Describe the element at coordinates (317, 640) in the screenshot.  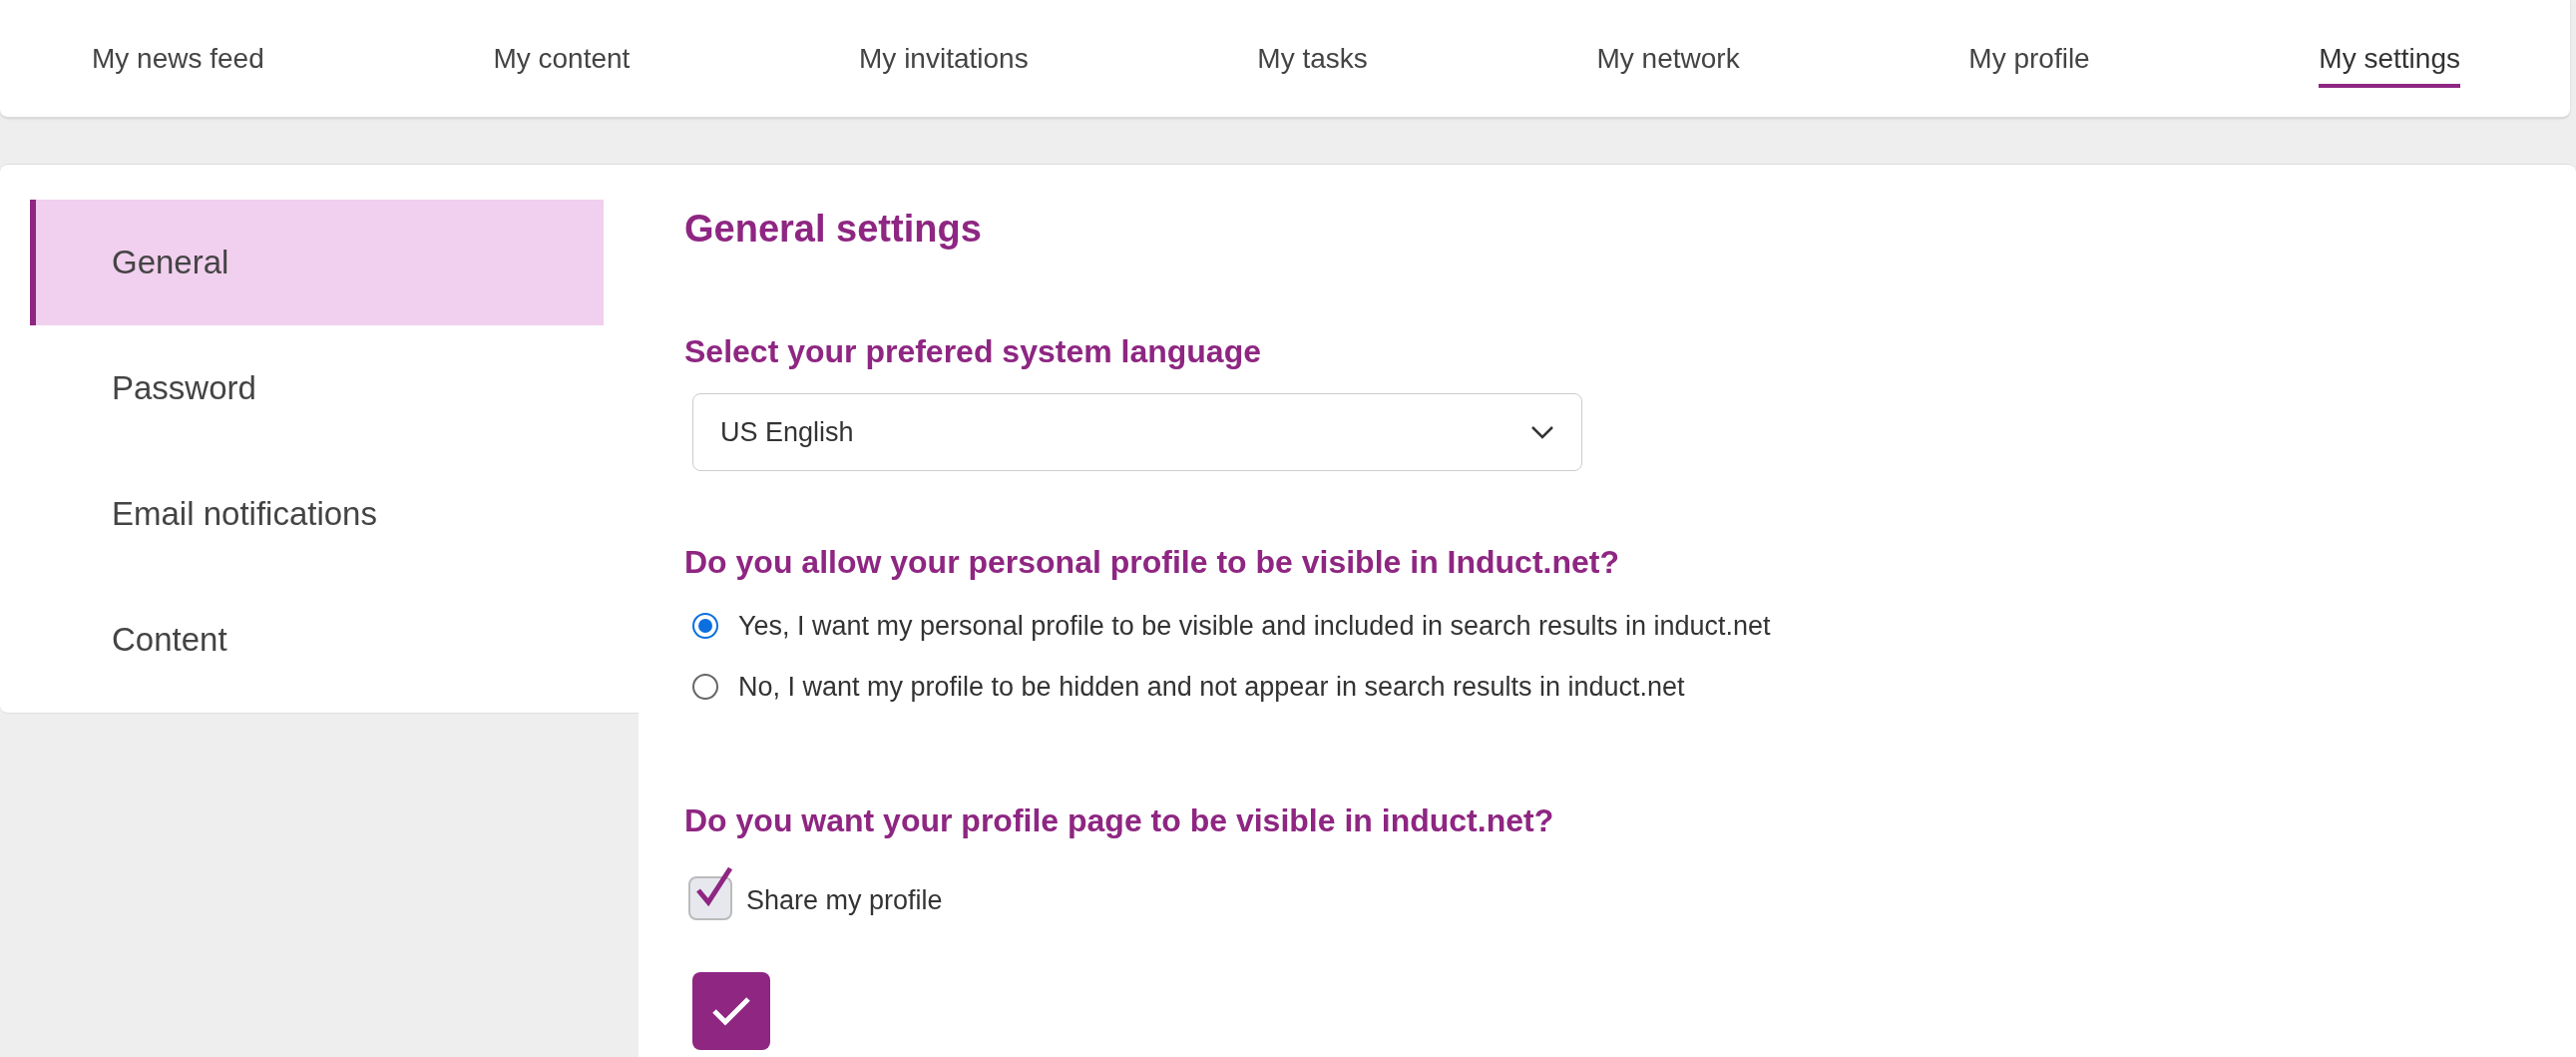
I see `sidebar-item: Content` at that location.